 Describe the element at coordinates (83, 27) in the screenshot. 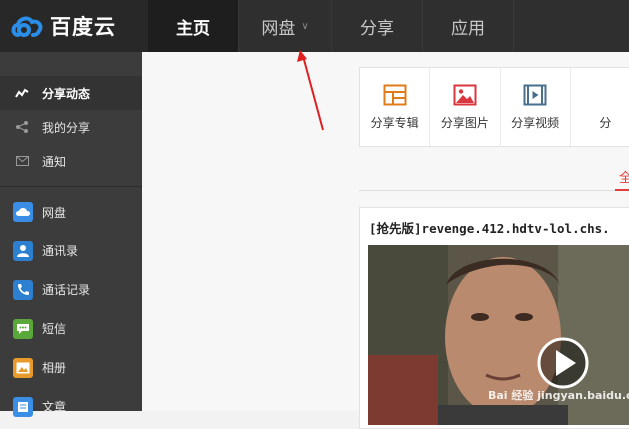

I see `brand-name: 百度云` at that location.